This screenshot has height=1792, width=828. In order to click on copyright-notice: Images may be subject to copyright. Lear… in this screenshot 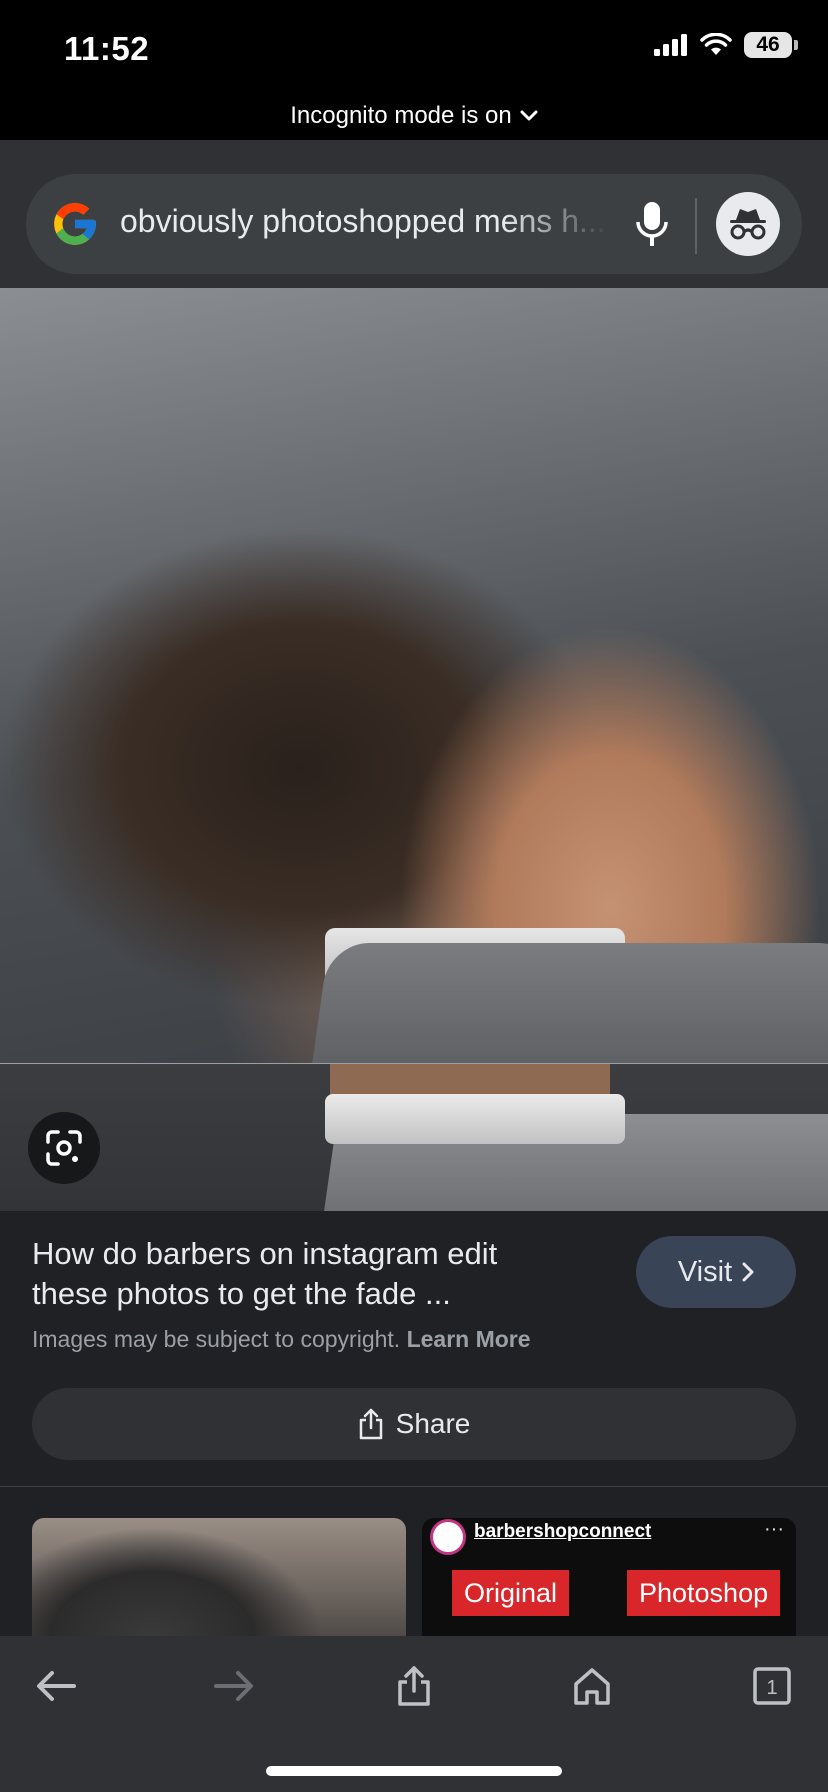, I will do `click(281, 1339)`.